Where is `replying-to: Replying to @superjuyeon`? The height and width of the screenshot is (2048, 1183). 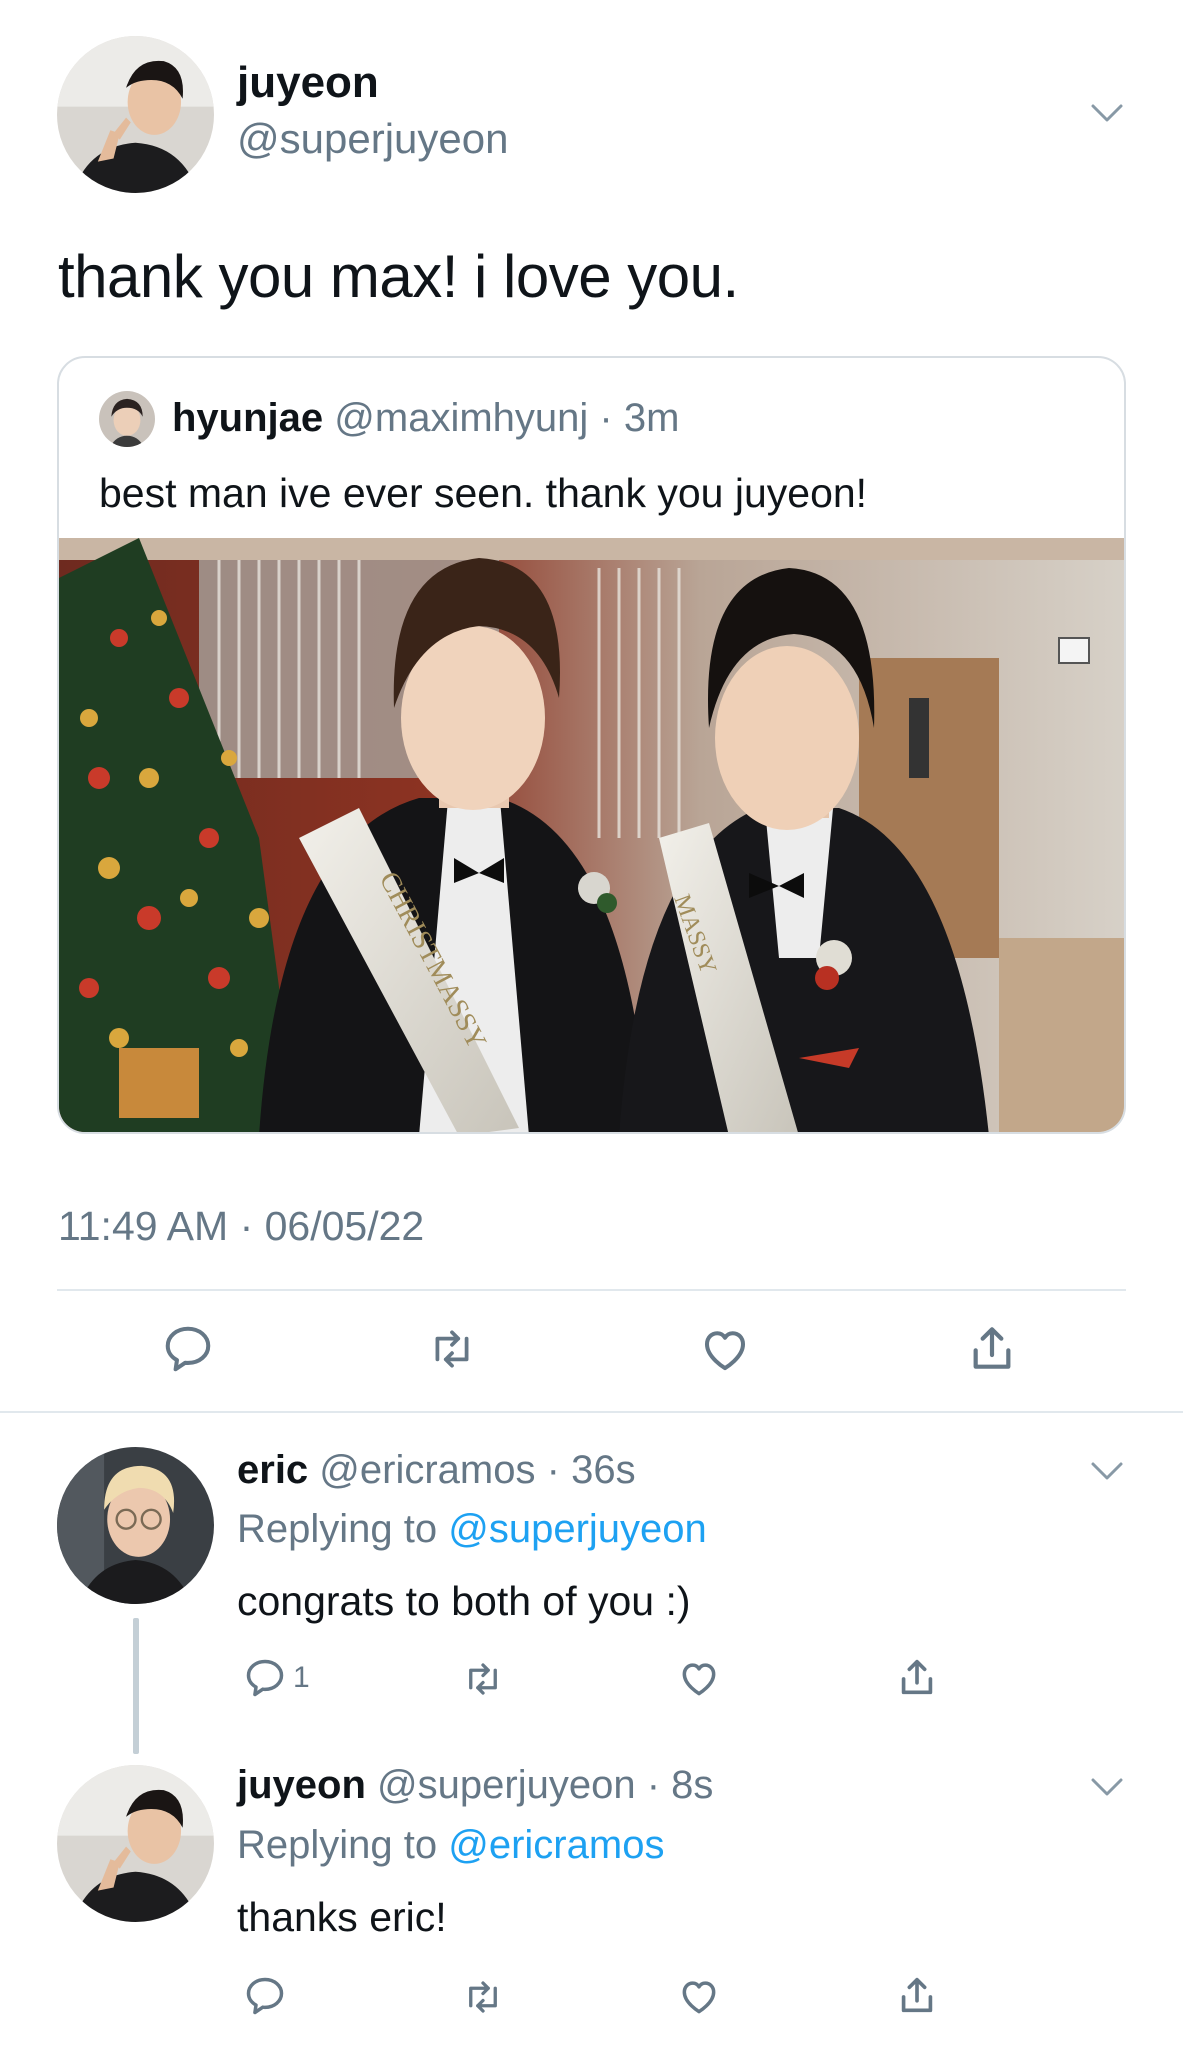
replying-to: Replying to @superjuyeon is located at coordinates (472, 1529).